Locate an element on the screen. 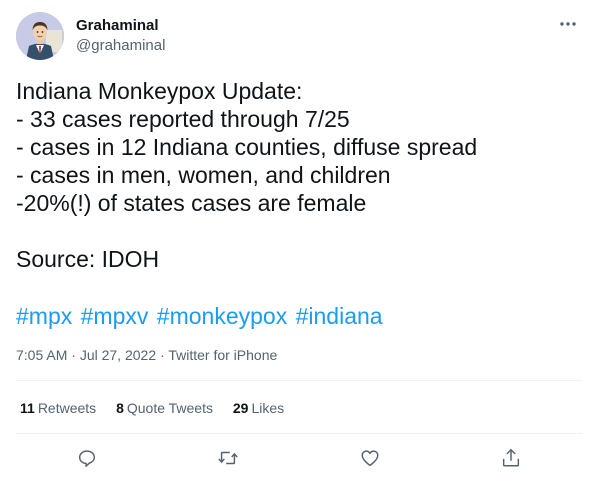 The width and height of the screenshot is (598, 482). share-icon is located at coordinates (511, 457).